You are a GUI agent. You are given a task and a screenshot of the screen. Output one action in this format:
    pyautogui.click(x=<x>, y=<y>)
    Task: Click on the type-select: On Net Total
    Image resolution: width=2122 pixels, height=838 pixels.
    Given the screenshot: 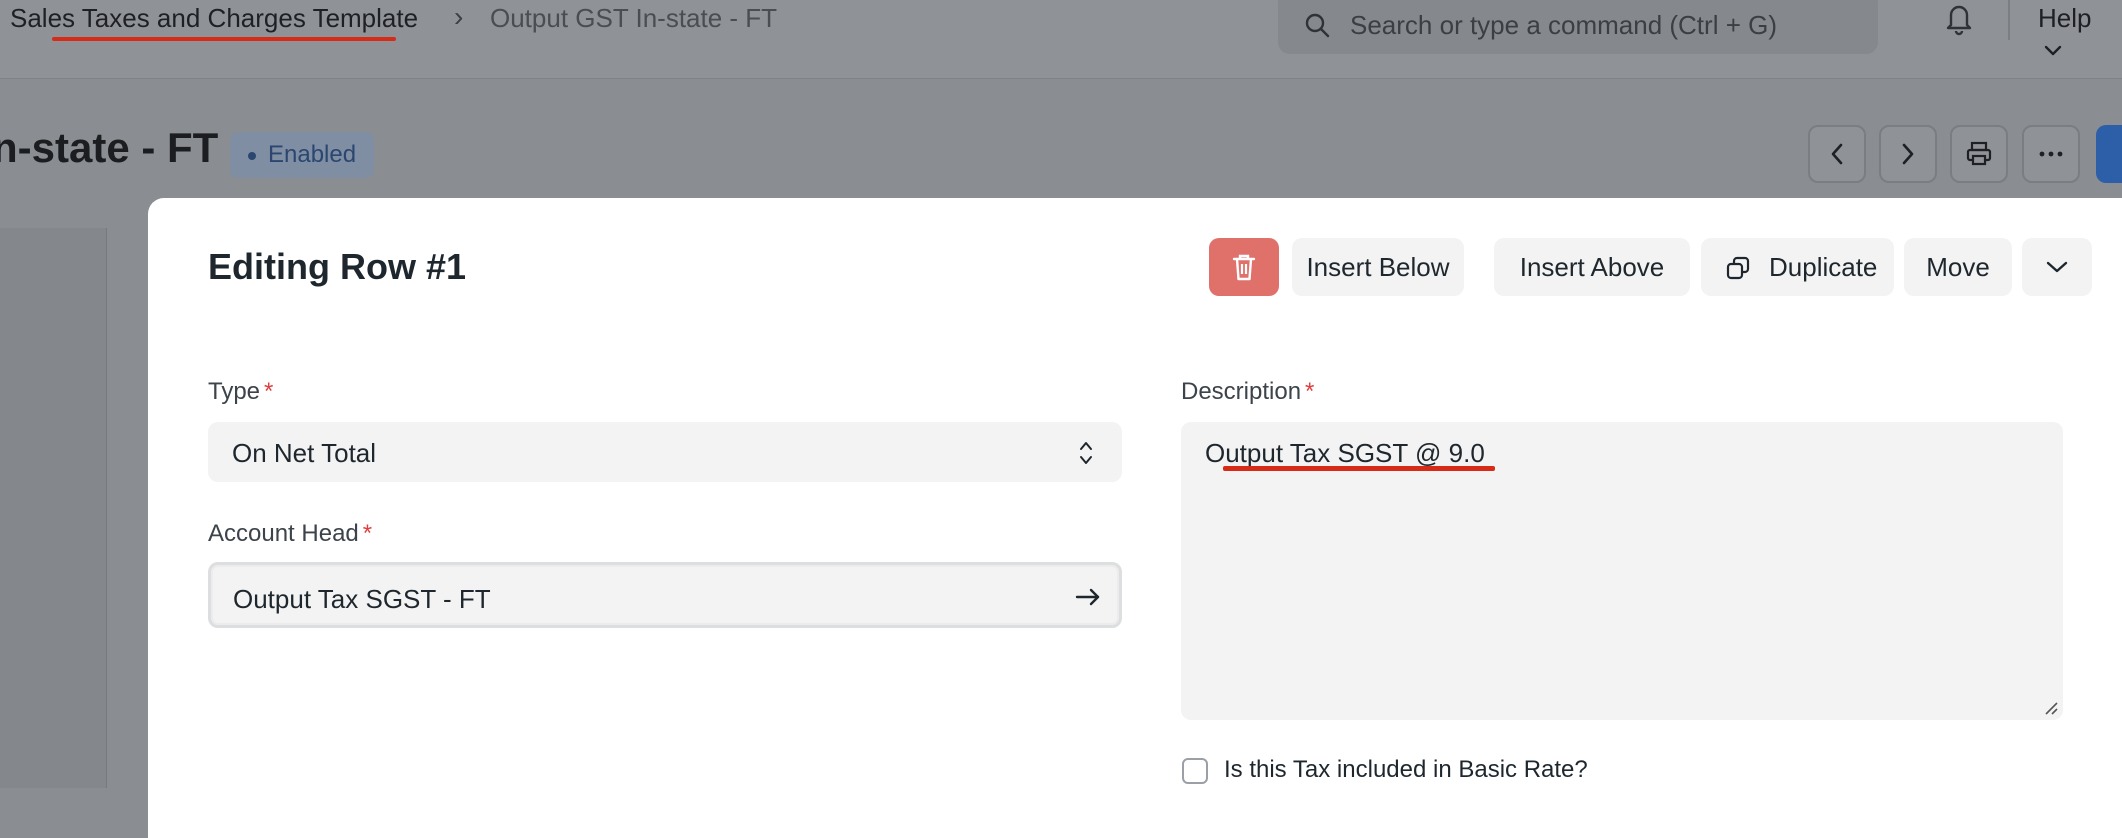 What is the action you would take?
    pyautogui.click(x=665, y=452)
    